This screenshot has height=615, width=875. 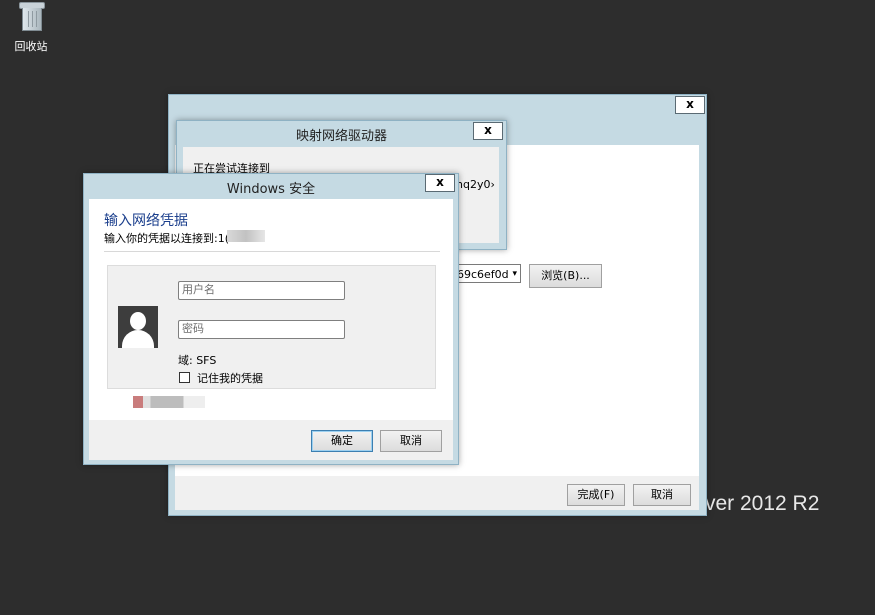 I want to click on user-avatar-icon, so click(x=138, y=327).